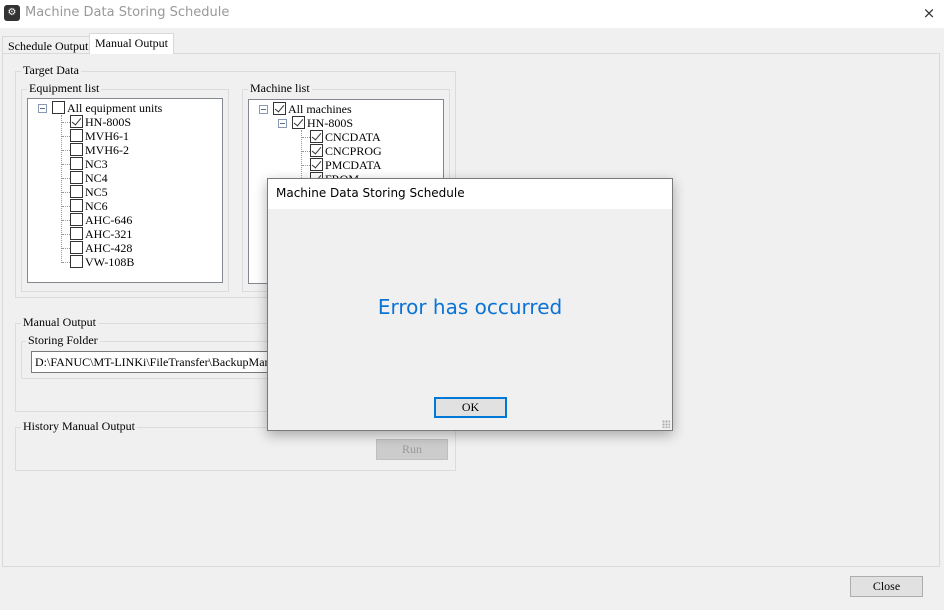 This screenshot has height=610, width=944. What do you see at coordinates (110, 262) in the screenshot?
I see `tree-item-label: VW-108B` at bounding box center [110, 262].